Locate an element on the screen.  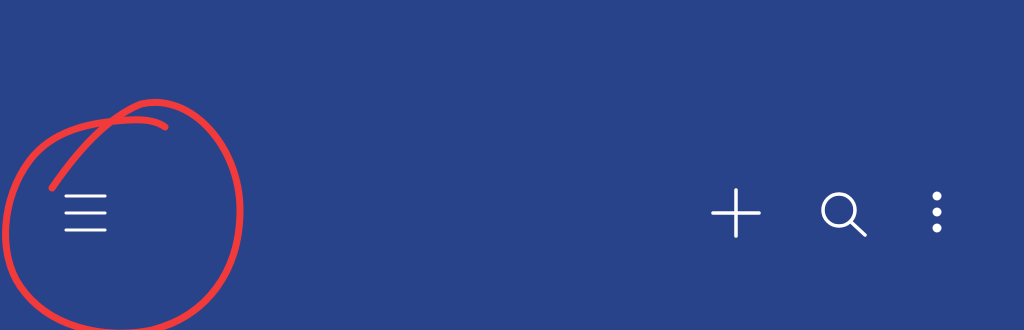
search-button is located at coordinates (842, 214).